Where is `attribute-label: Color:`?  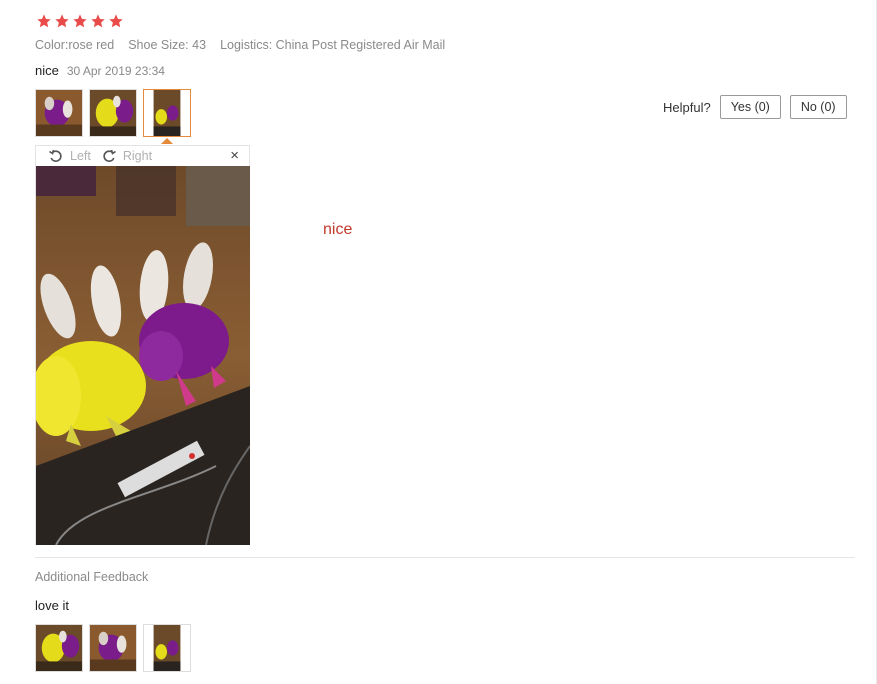
attribute-label: Color: is located at coordinates (52, 45).